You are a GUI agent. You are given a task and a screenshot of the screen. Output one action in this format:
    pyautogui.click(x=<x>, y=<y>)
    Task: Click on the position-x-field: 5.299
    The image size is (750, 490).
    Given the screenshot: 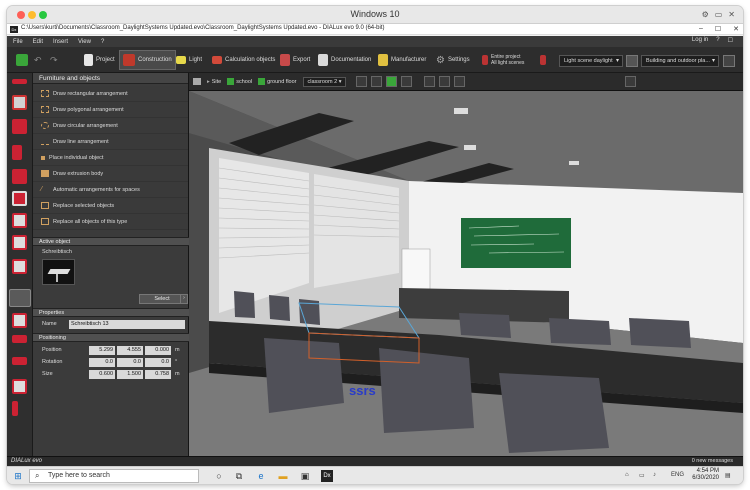 What is the action you would take?
    pyautogui.click(x=102, y=350)
    